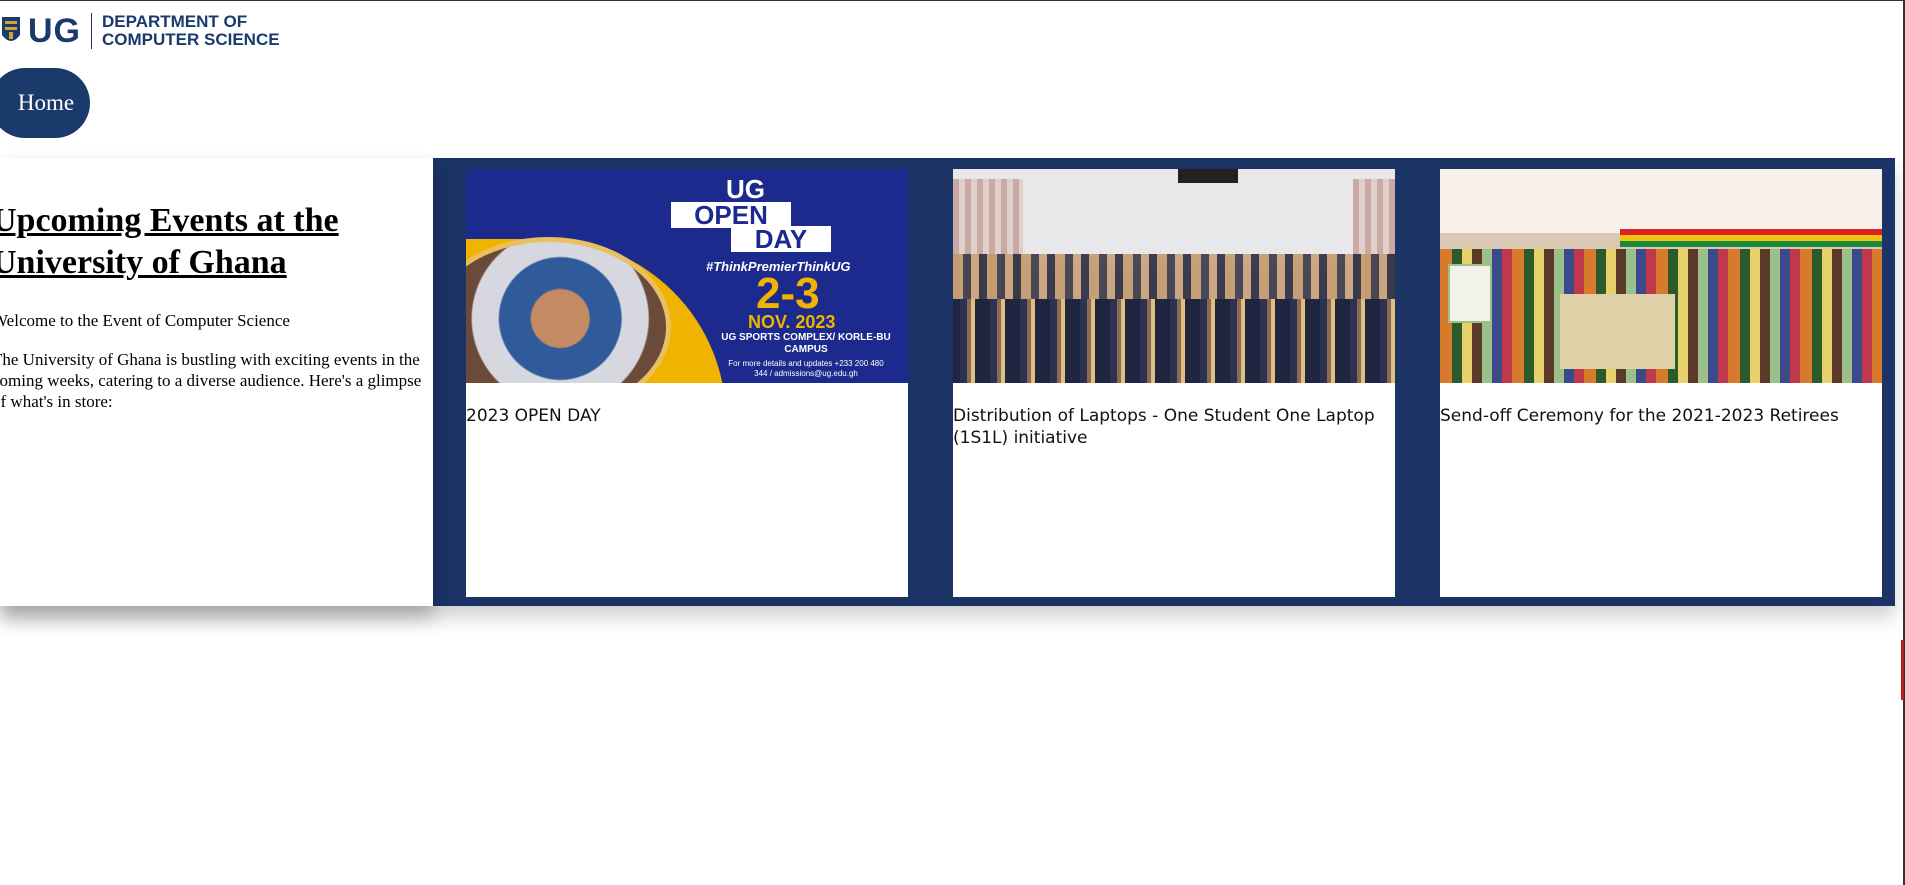 The height and width of the screenshot is (885, 1905). What do you see at coordinates (1661, 276) in the screenshot?
I see `retirees-ceremony-photo` at bounding box center [1661, 276].